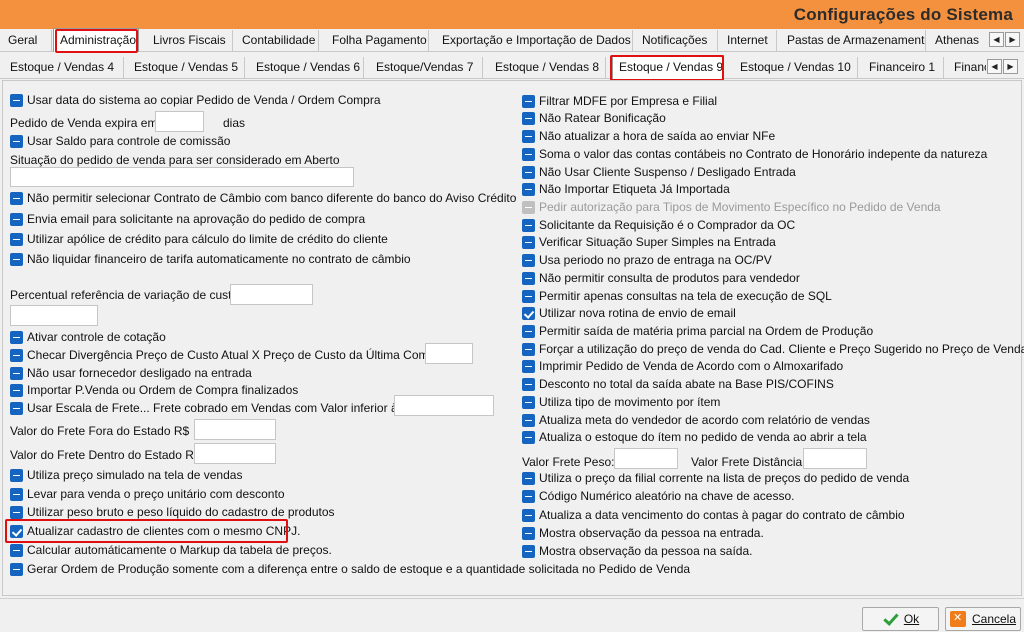 Image resolution: width=1024 pixels, height=632 pixels. Describe the element at coordinates (594, 118) in the screenshot. I see `option-nao-ratear-bonificacao: Não Ratear Bonificação` at that location.